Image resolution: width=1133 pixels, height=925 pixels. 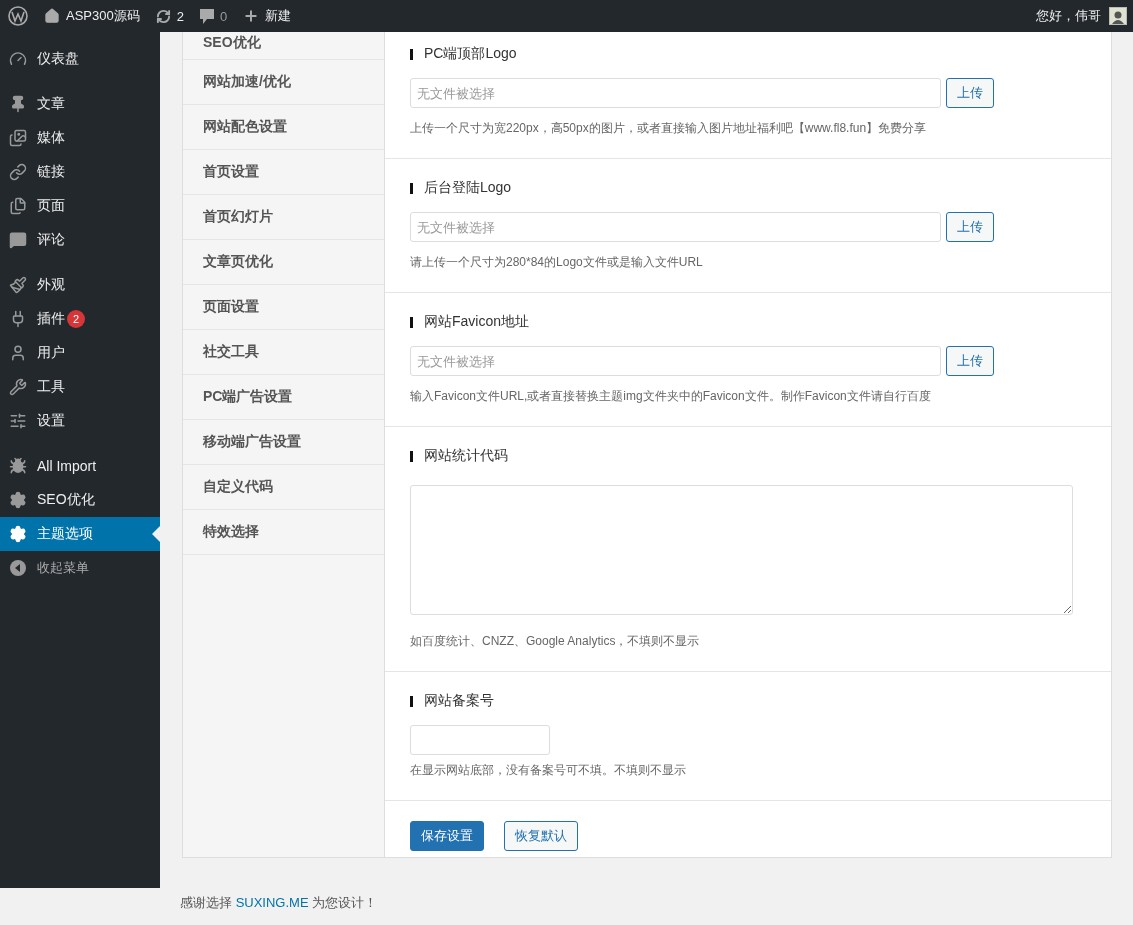 What do you see at coordinates (80, 500) in the screenshot?
I see `sidebar-item: SEO优化` at bounding box center [80, 500].